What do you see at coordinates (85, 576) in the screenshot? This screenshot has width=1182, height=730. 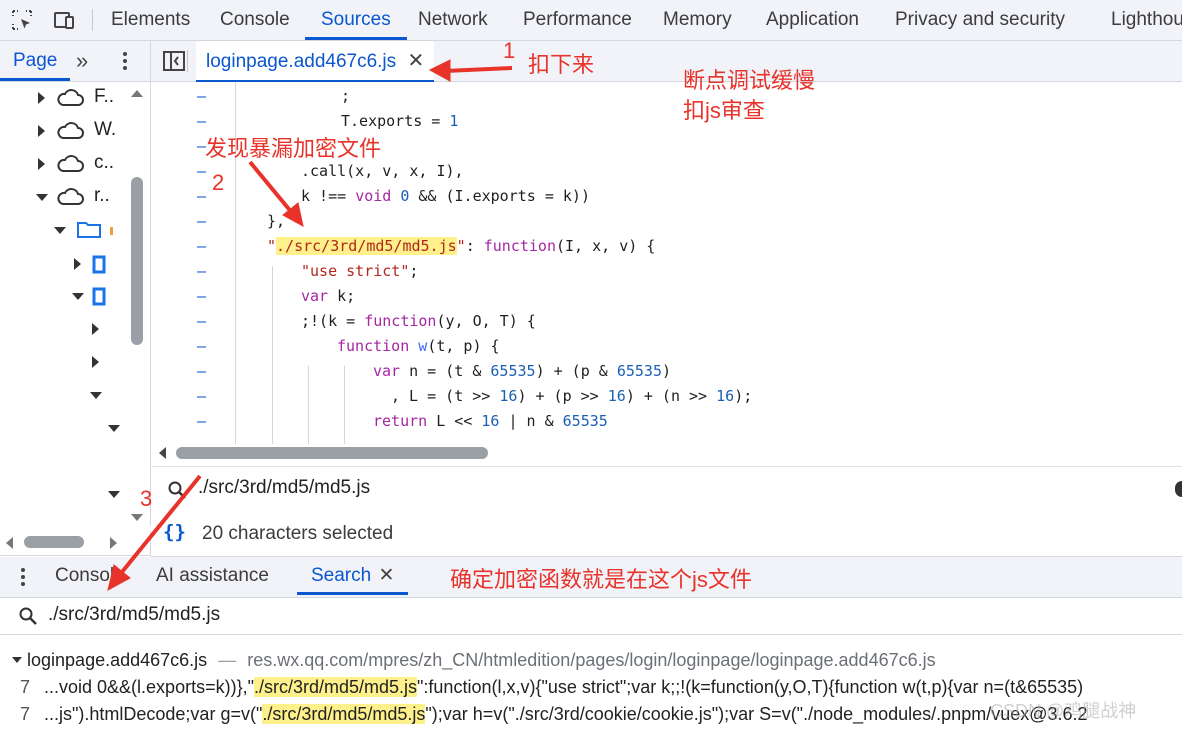 I see `drawer-tab-console: Console` at bounding box center [85, 576].